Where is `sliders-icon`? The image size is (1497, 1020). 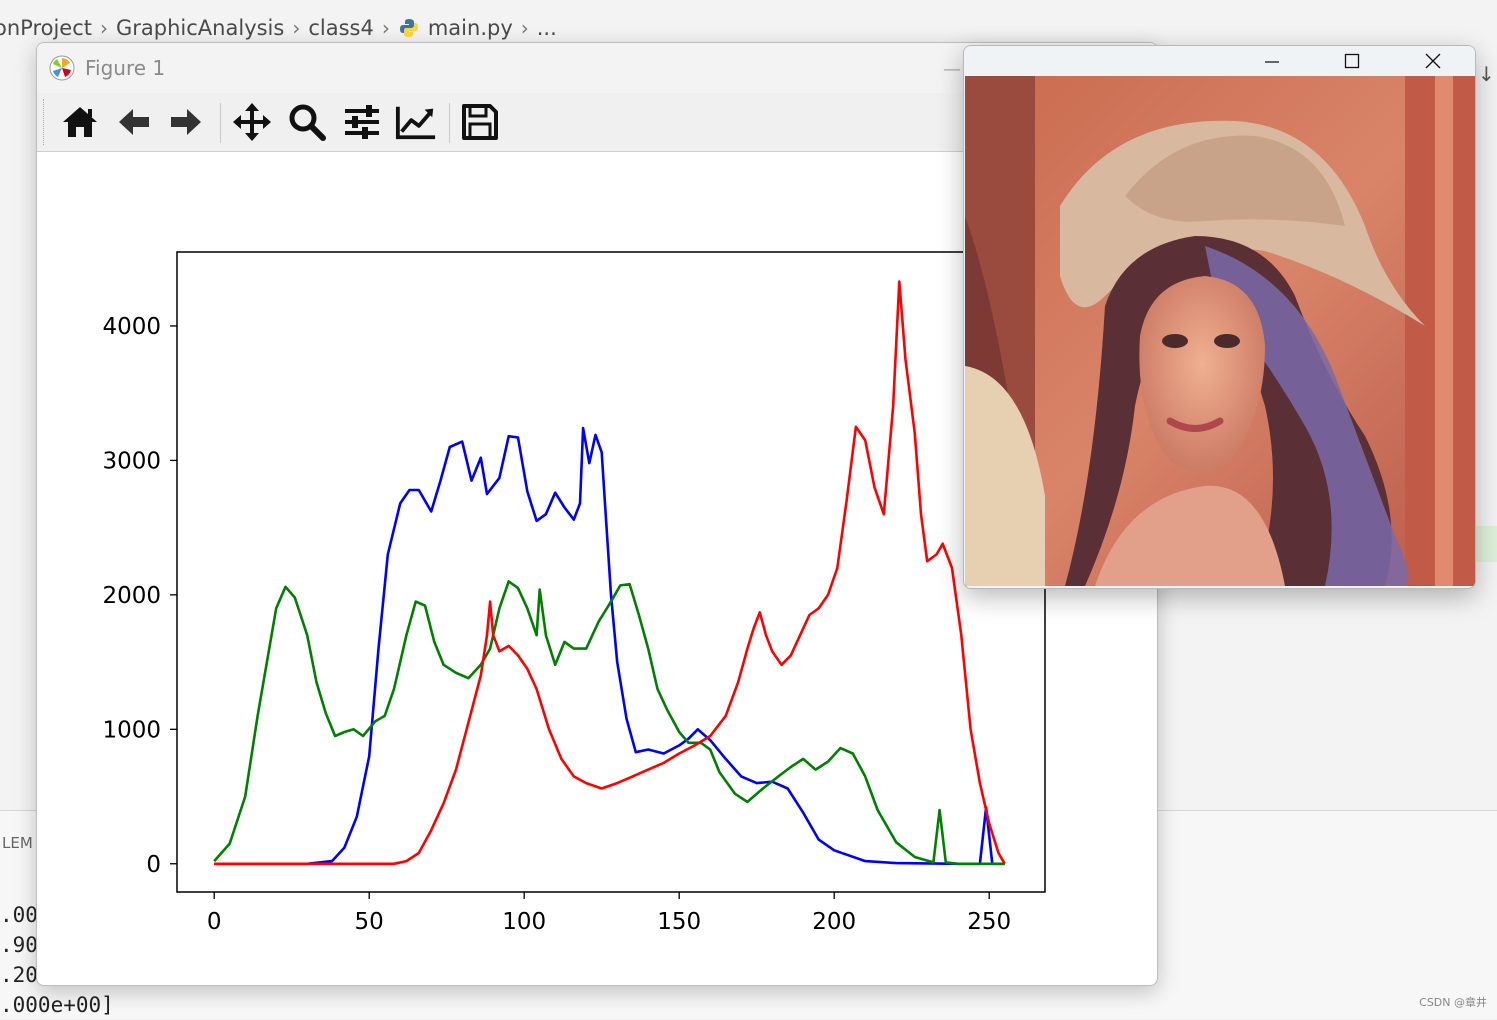
sliders-icon is located at coordinates (362, 122).